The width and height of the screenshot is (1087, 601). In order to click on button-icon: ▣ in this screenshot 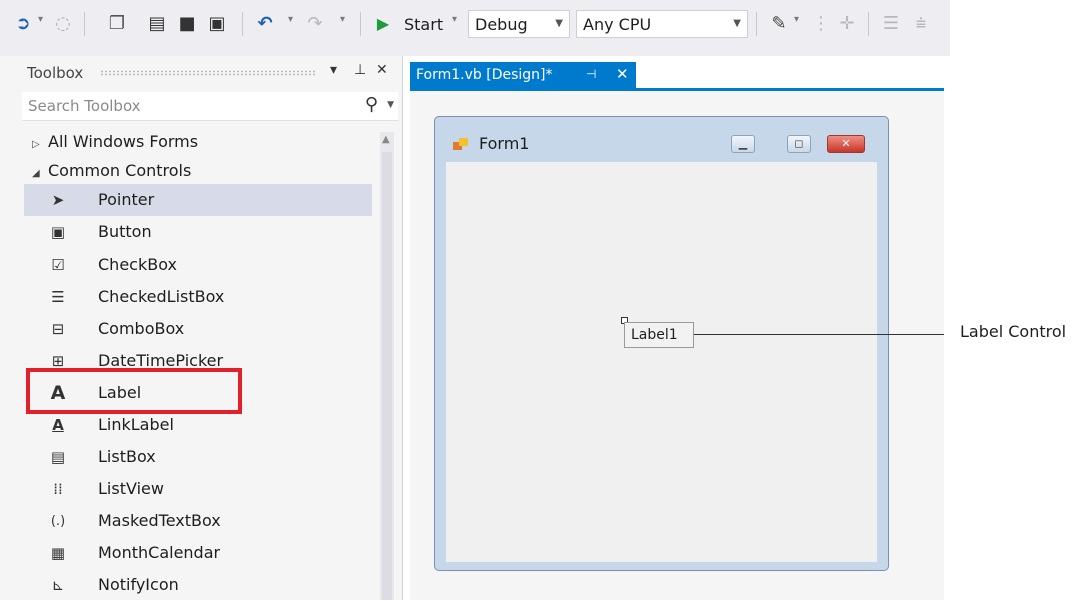, I will do `click(58, 232)`.